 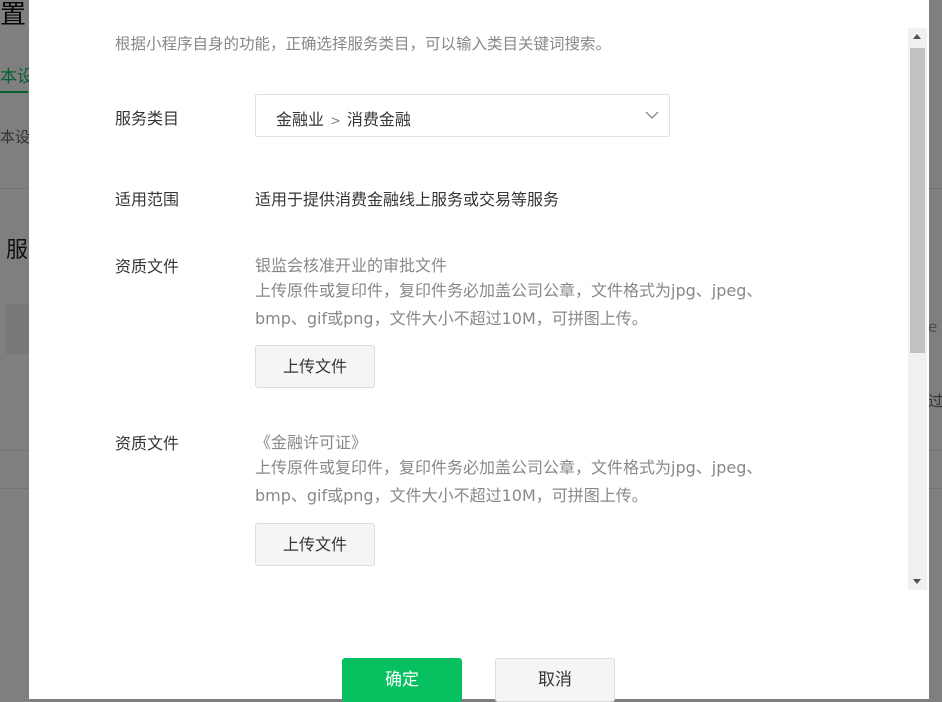 I want to click on scroll-up-arrow-icon, so click(x=917, y=36).